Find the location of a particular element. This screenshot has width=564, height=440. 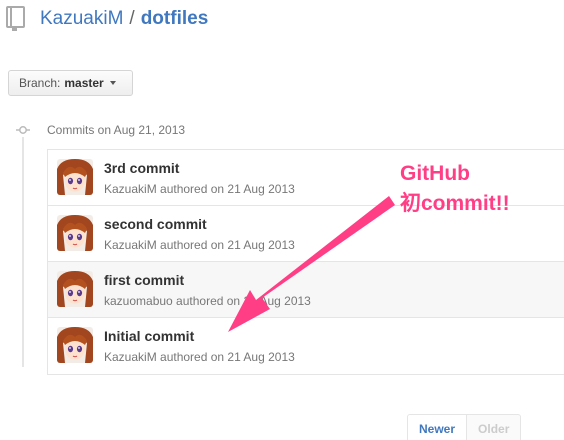

branch-value: master is located at coordinates (84, 83).